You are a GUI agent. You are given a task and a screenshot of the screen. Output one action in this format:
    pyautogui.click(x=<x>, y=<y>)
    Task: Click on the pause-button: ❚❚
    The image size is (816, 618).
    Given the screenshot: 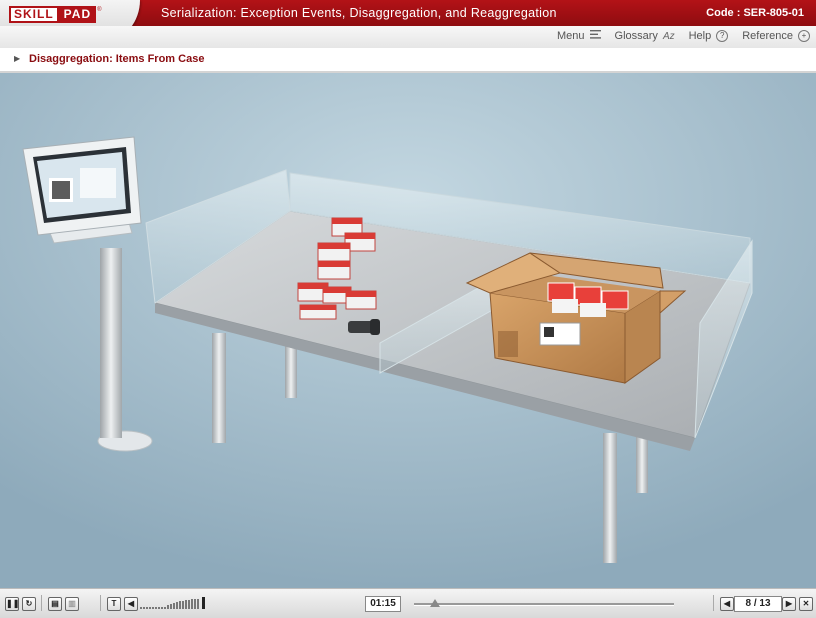 What is the action you would take?
    pyautogui.click(x=12, y=604)
    